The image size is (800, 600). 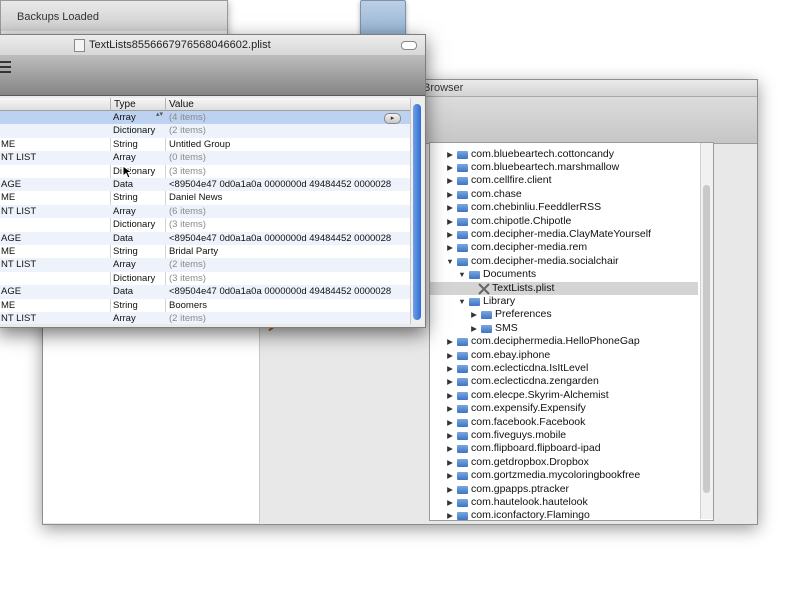 I want to click on tree-item: ▶ com.chase, so click(x=564, y=194).